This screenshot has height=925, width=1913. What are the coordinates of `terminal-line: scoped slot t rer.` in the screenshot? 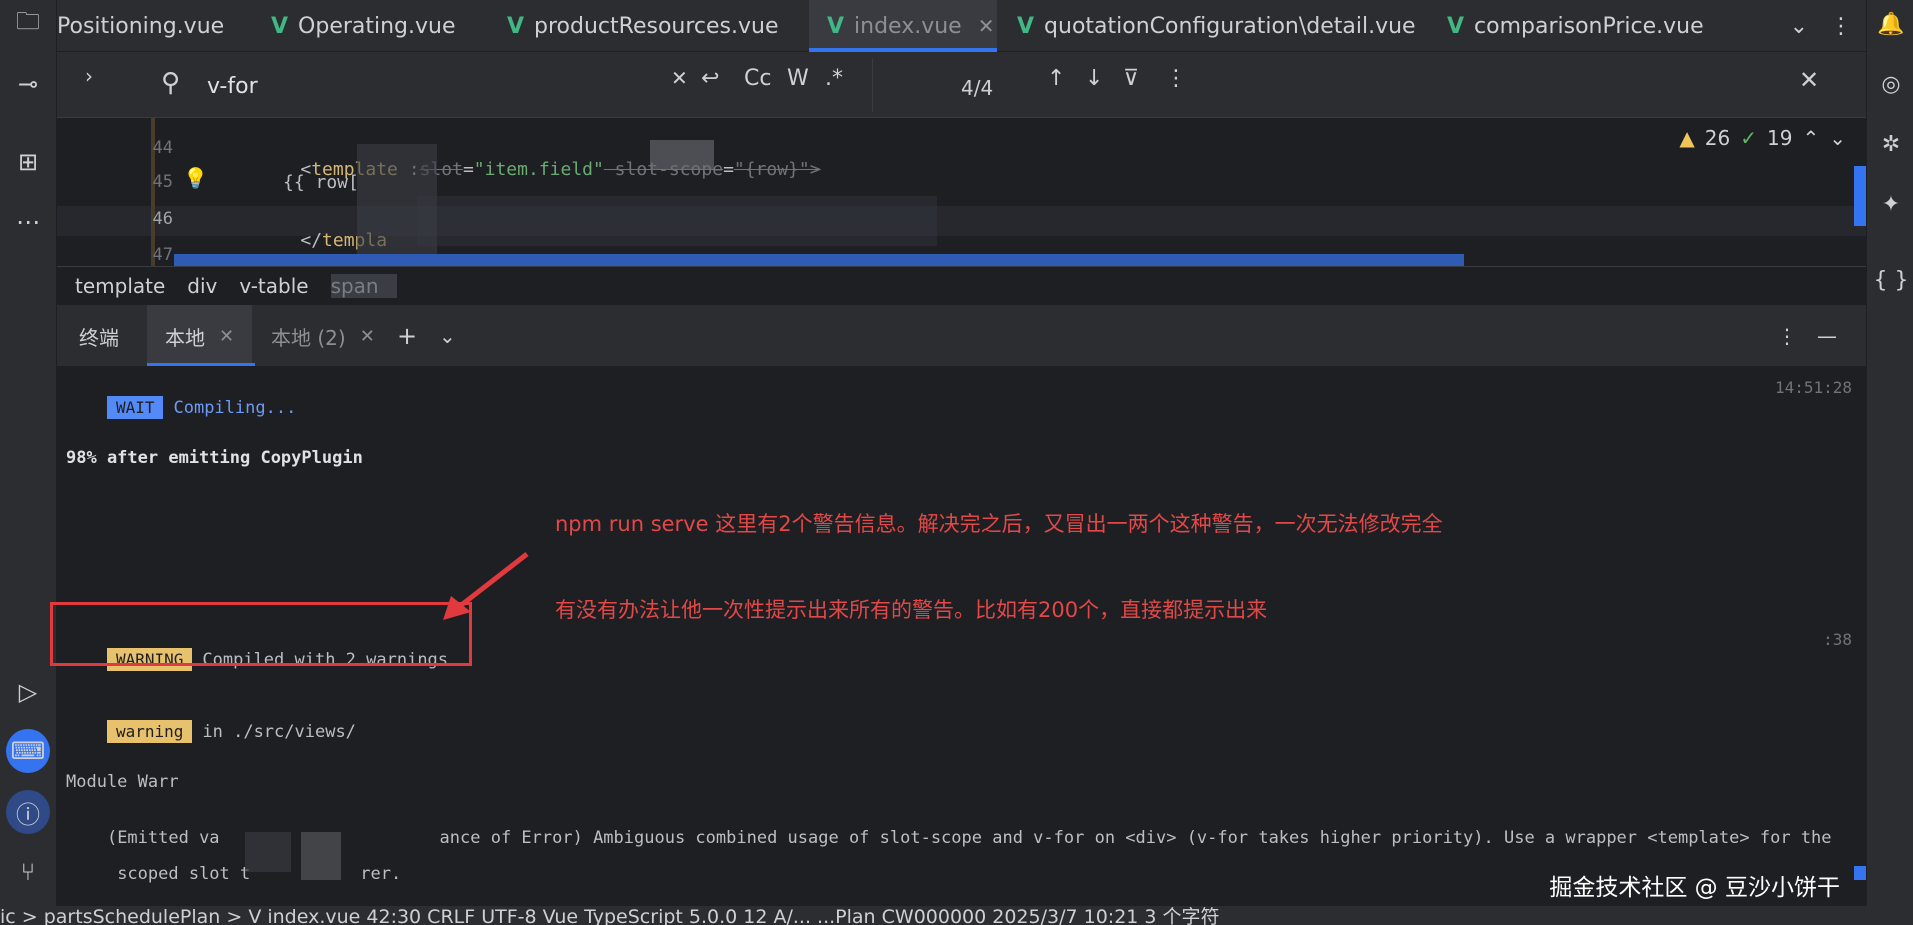 It's located at (233, 874).